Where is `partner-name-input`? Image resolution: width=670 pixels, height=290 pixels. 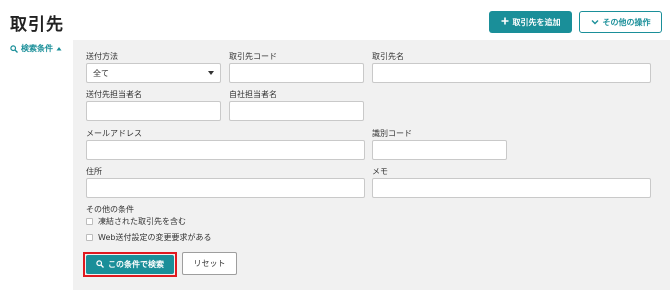 partner-name-input is located at coordinates (511, 73).